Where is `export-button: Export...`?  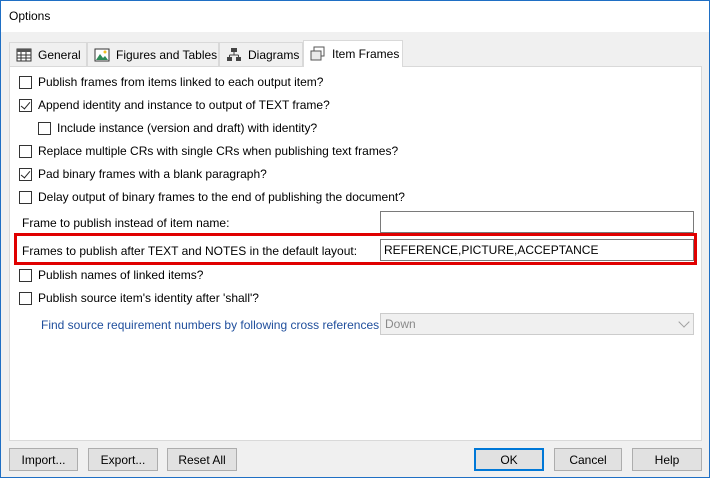
export-button: Export... is located at coordinates (123, 459).